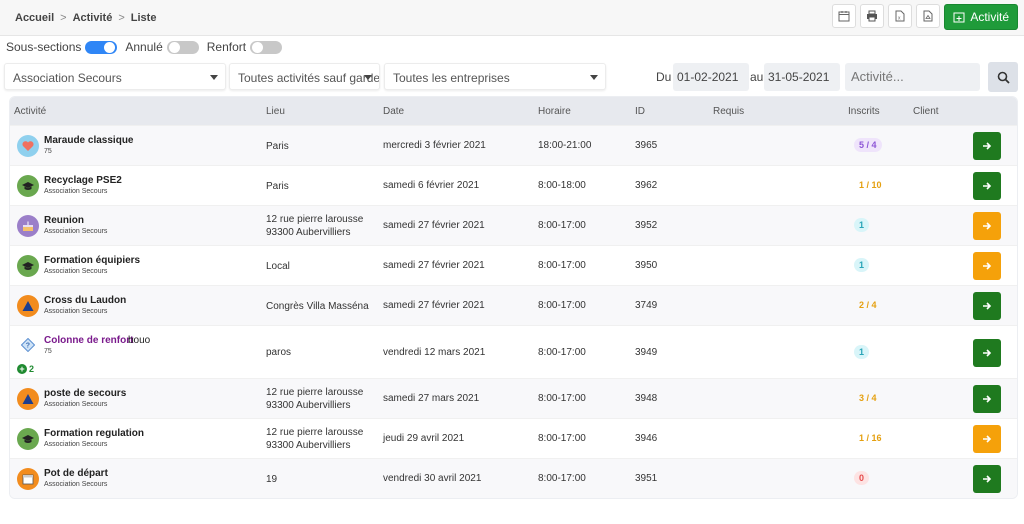 Image resolution: width=1024 pixels, height=524 pixels. Describe the element at coordinates (393, 111) in the screenshot. I see `column-header-date: Date` at that location.